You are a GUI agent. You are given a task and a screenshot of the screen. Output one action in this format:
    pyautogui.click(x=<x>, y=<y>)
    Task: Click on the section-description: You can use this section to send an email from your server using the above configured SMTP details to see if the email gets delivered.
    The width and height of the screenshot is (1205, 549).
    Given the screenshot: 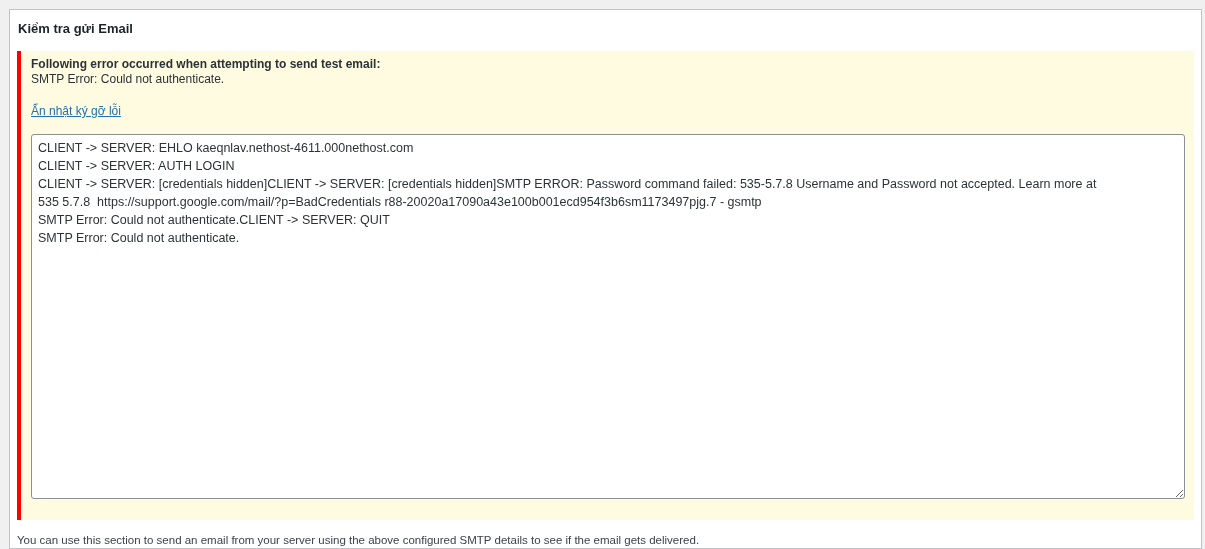 What is the action you would take?
    pyautogui.click(x=359, y=540)
    